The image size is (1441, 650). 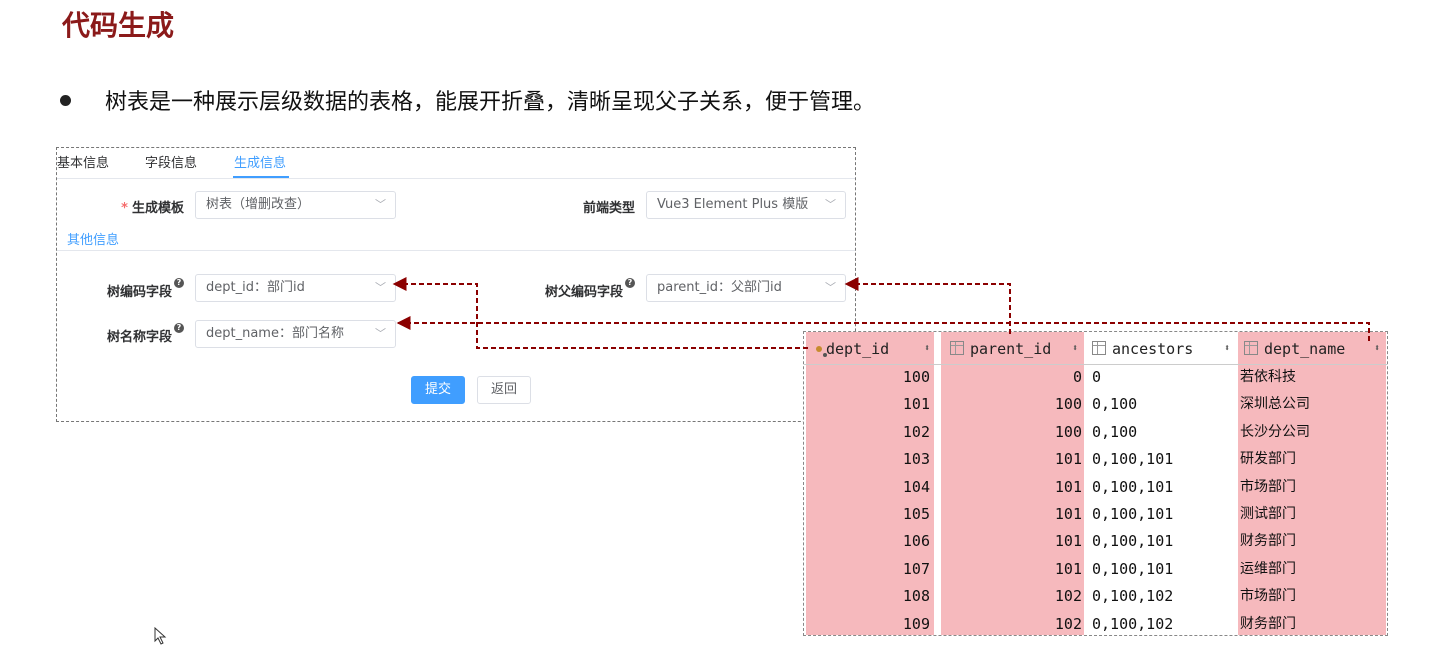 What do you see at coordinates (869, 596) in the screenshot?
I see `cell-dept-id: 108` at bounding box center [869, 596].